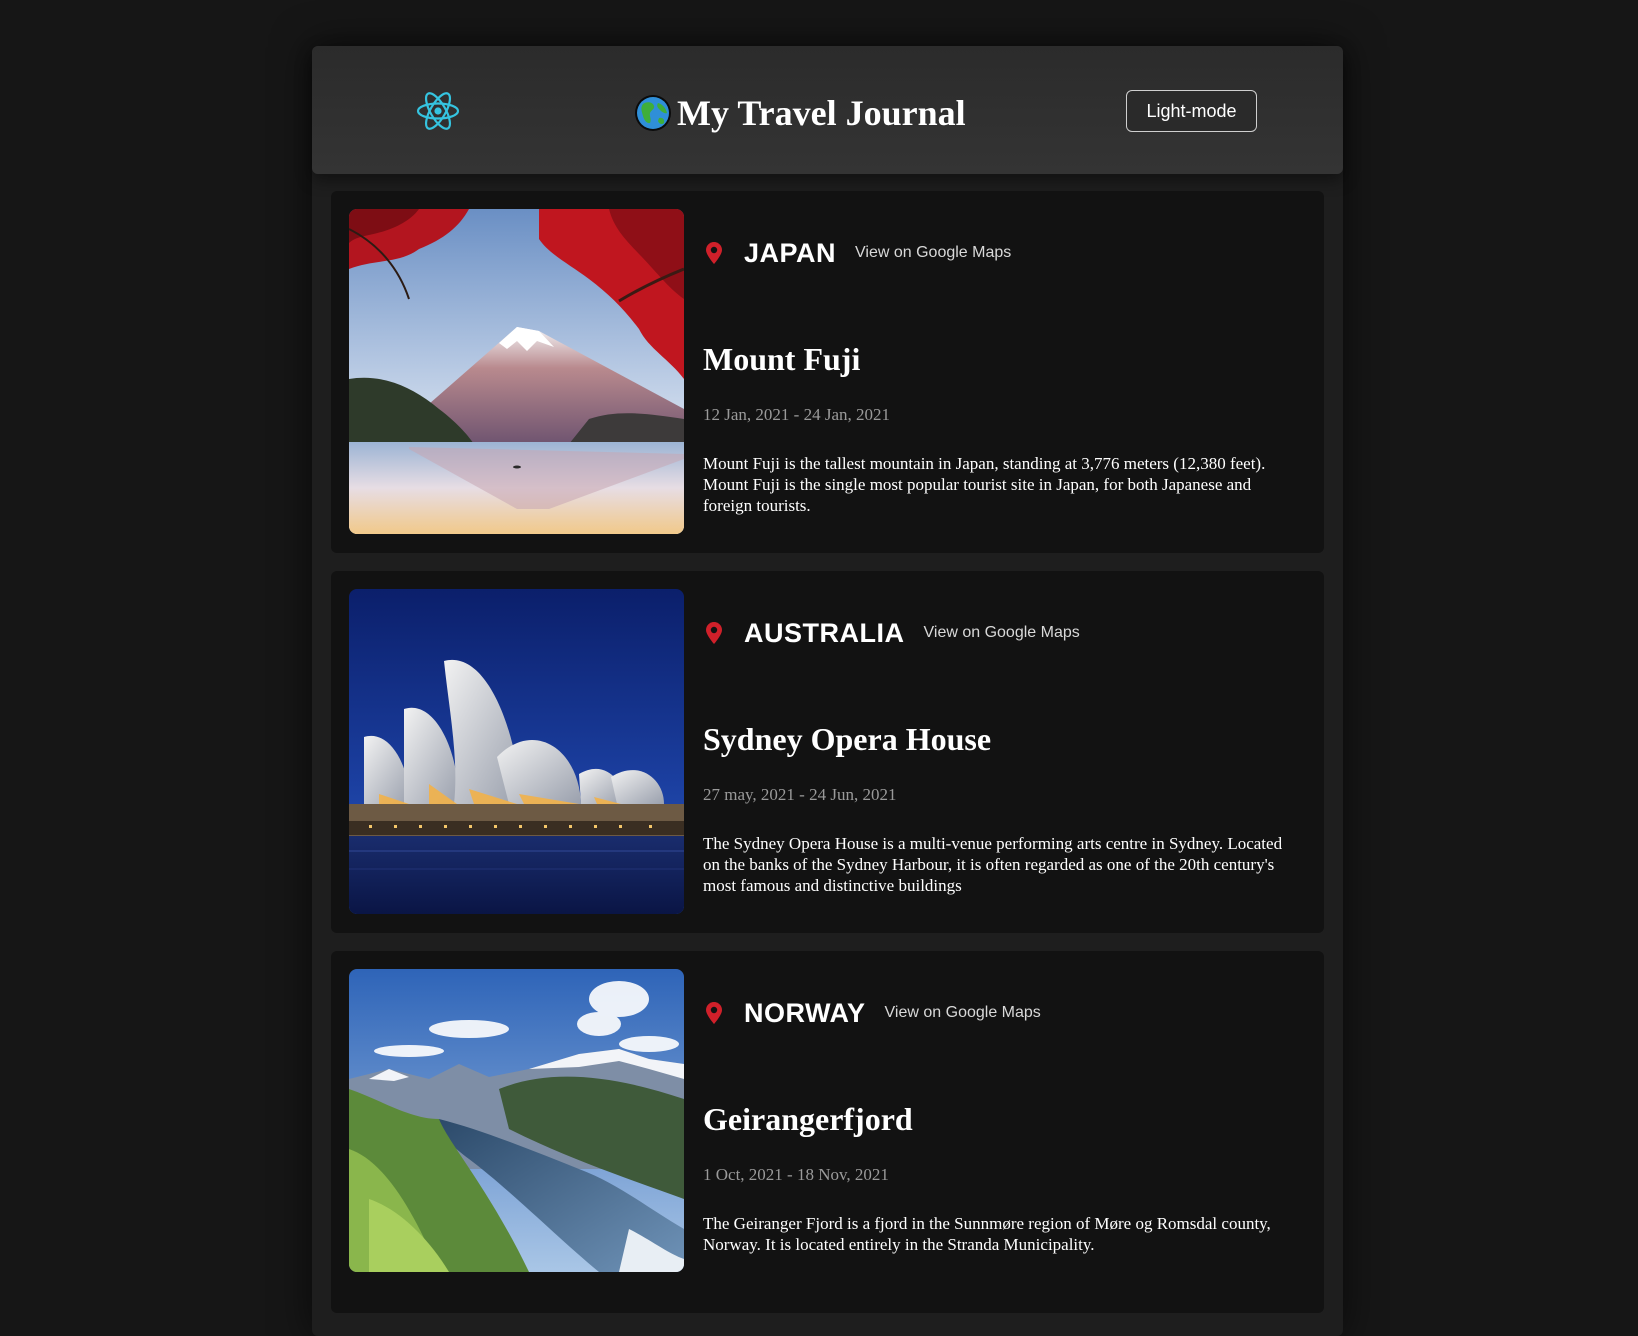 Image resolution: width=1638 pixels, height=1336 pixels. Describe the element at coordinates (516, 371) in the screenshot. I see `mount-fuji-photo` at that location.